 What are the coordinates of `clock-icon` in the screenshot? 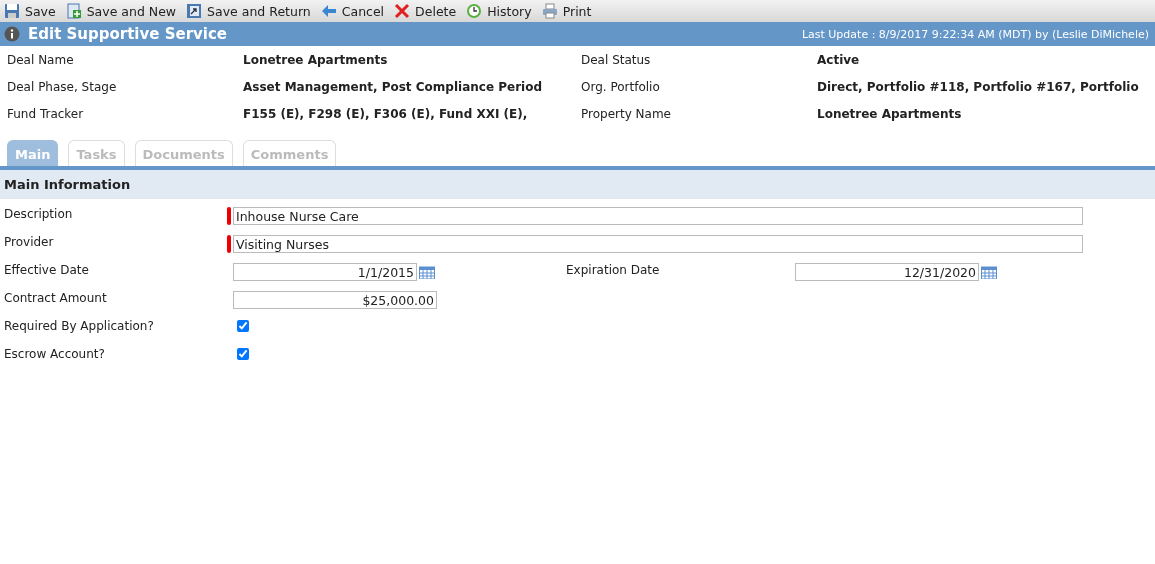 It's located at (474, 11).